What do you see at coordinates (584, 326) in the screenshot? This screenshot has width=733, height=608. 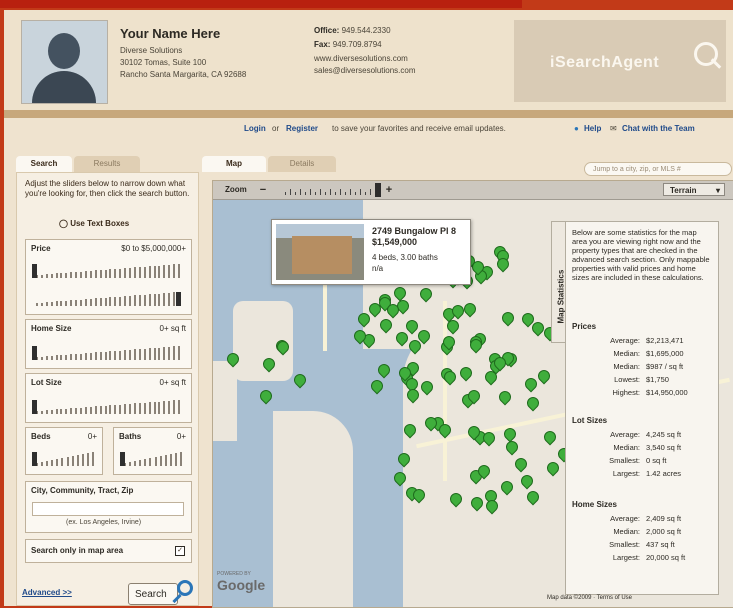 I see `prices-heading: Prices` at bounding box center [584, 326].